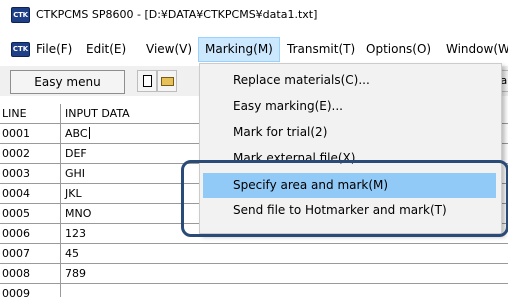 The image size is (508, 297). What do you see at coordinates (284, 254) in the screenshot?
I see `input-data-cell: 45` at bounding box center [284, 254].